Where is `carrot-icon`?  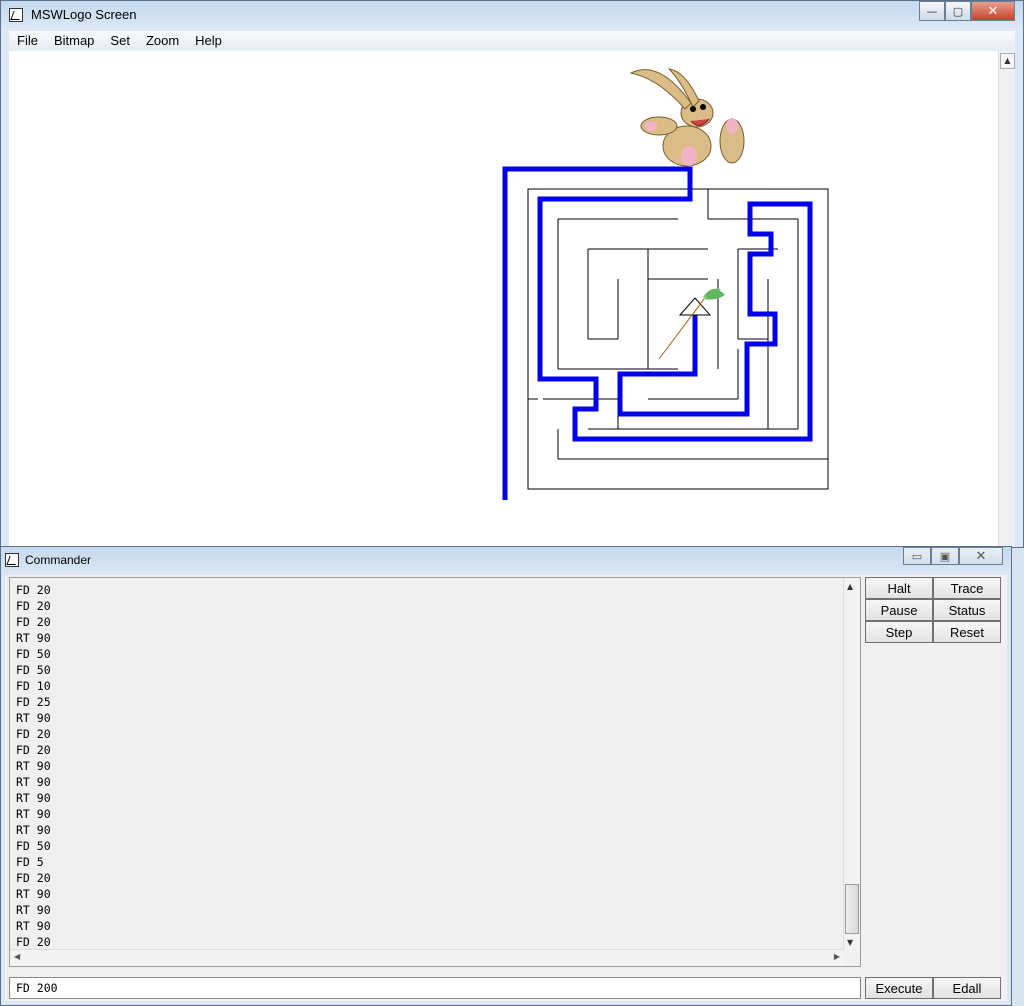
carrot-icon is located at coordinates (691, 324).